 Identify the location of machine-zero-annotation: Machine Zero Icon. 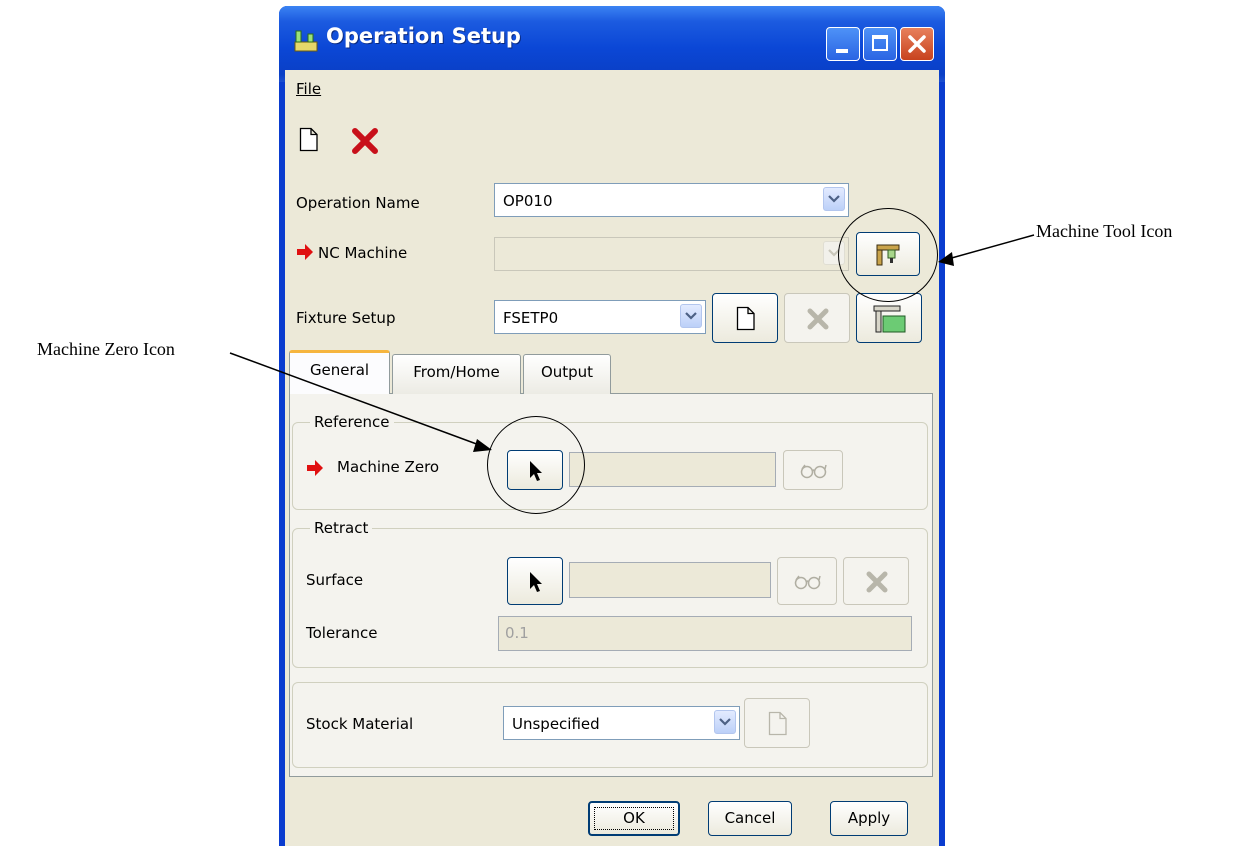
(106, 349).